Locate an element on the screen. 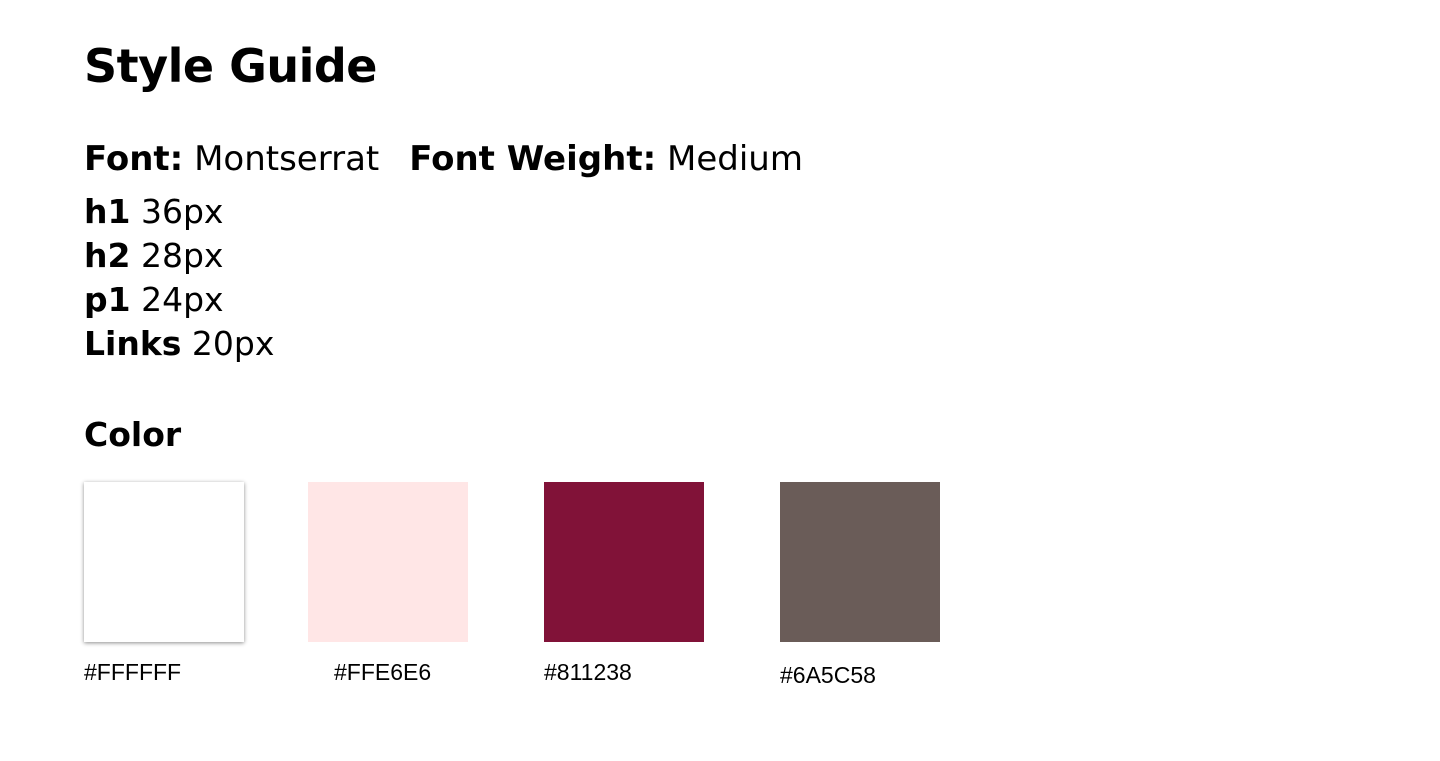 The width and height of the screenshot is (1440, 761). color-swatch-pink is located at coordinates (388, 562).